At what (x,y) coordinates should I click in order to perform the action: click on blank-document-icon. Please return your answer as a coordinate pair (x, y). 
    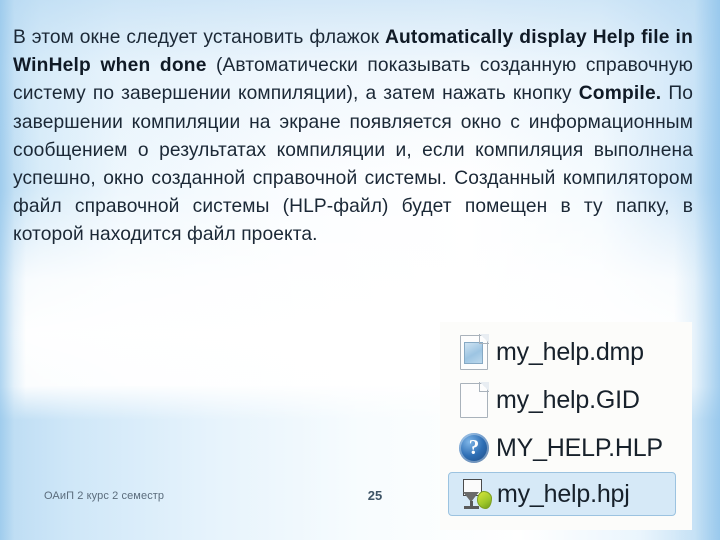
    Looking at the image, I should click on (474, 400).